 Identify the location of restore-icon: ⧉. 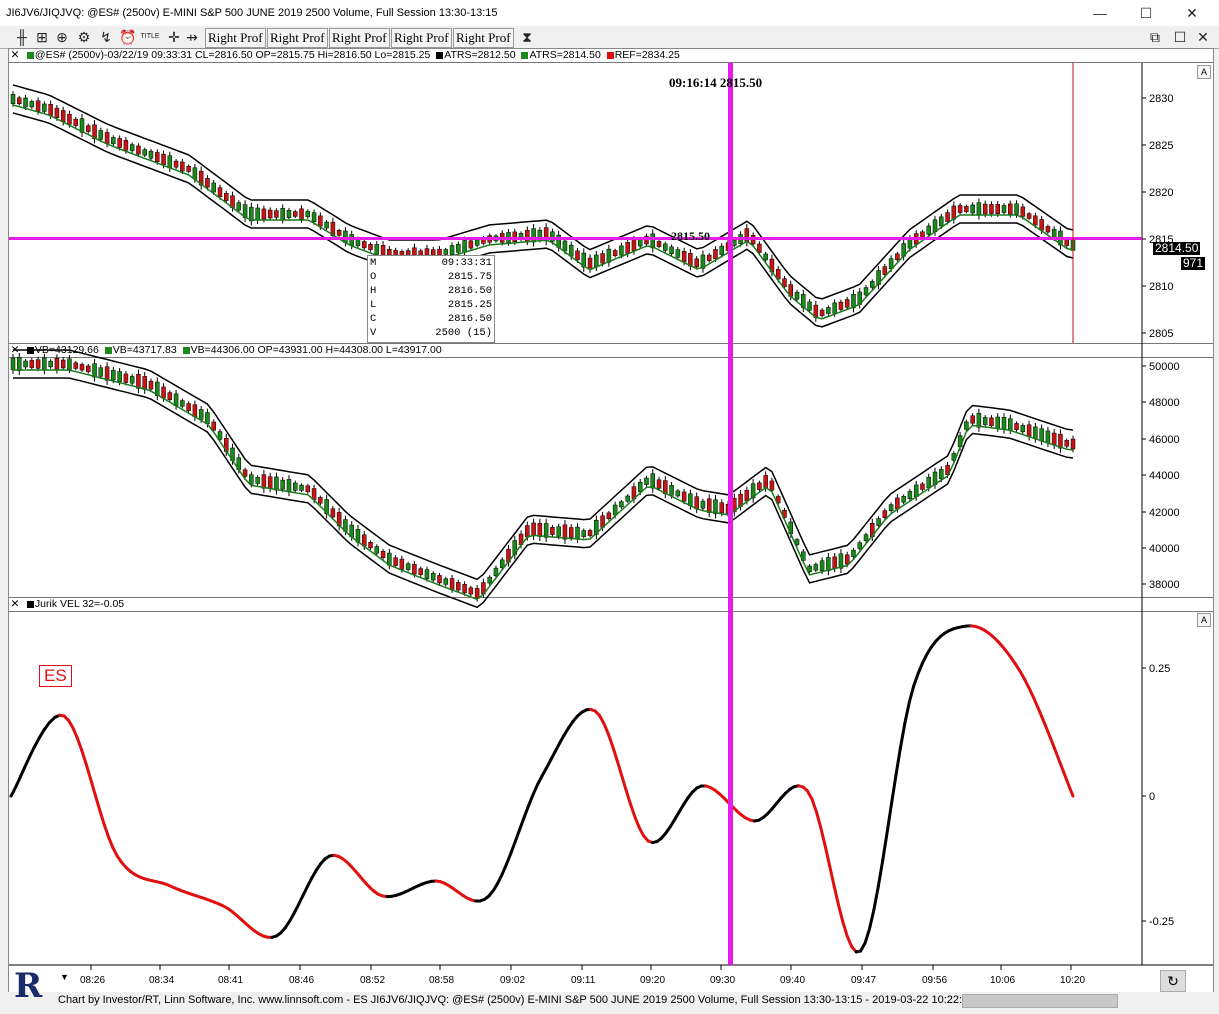
(1155, 37).